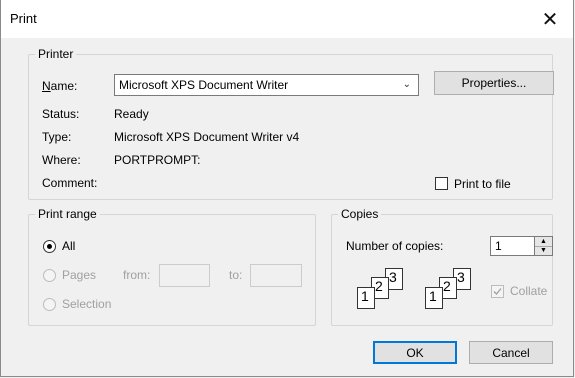 This screenshot has width=575, height=378. Describe the element at coordinates (184, 275) in the screenshot. I see `from-input` at that location.